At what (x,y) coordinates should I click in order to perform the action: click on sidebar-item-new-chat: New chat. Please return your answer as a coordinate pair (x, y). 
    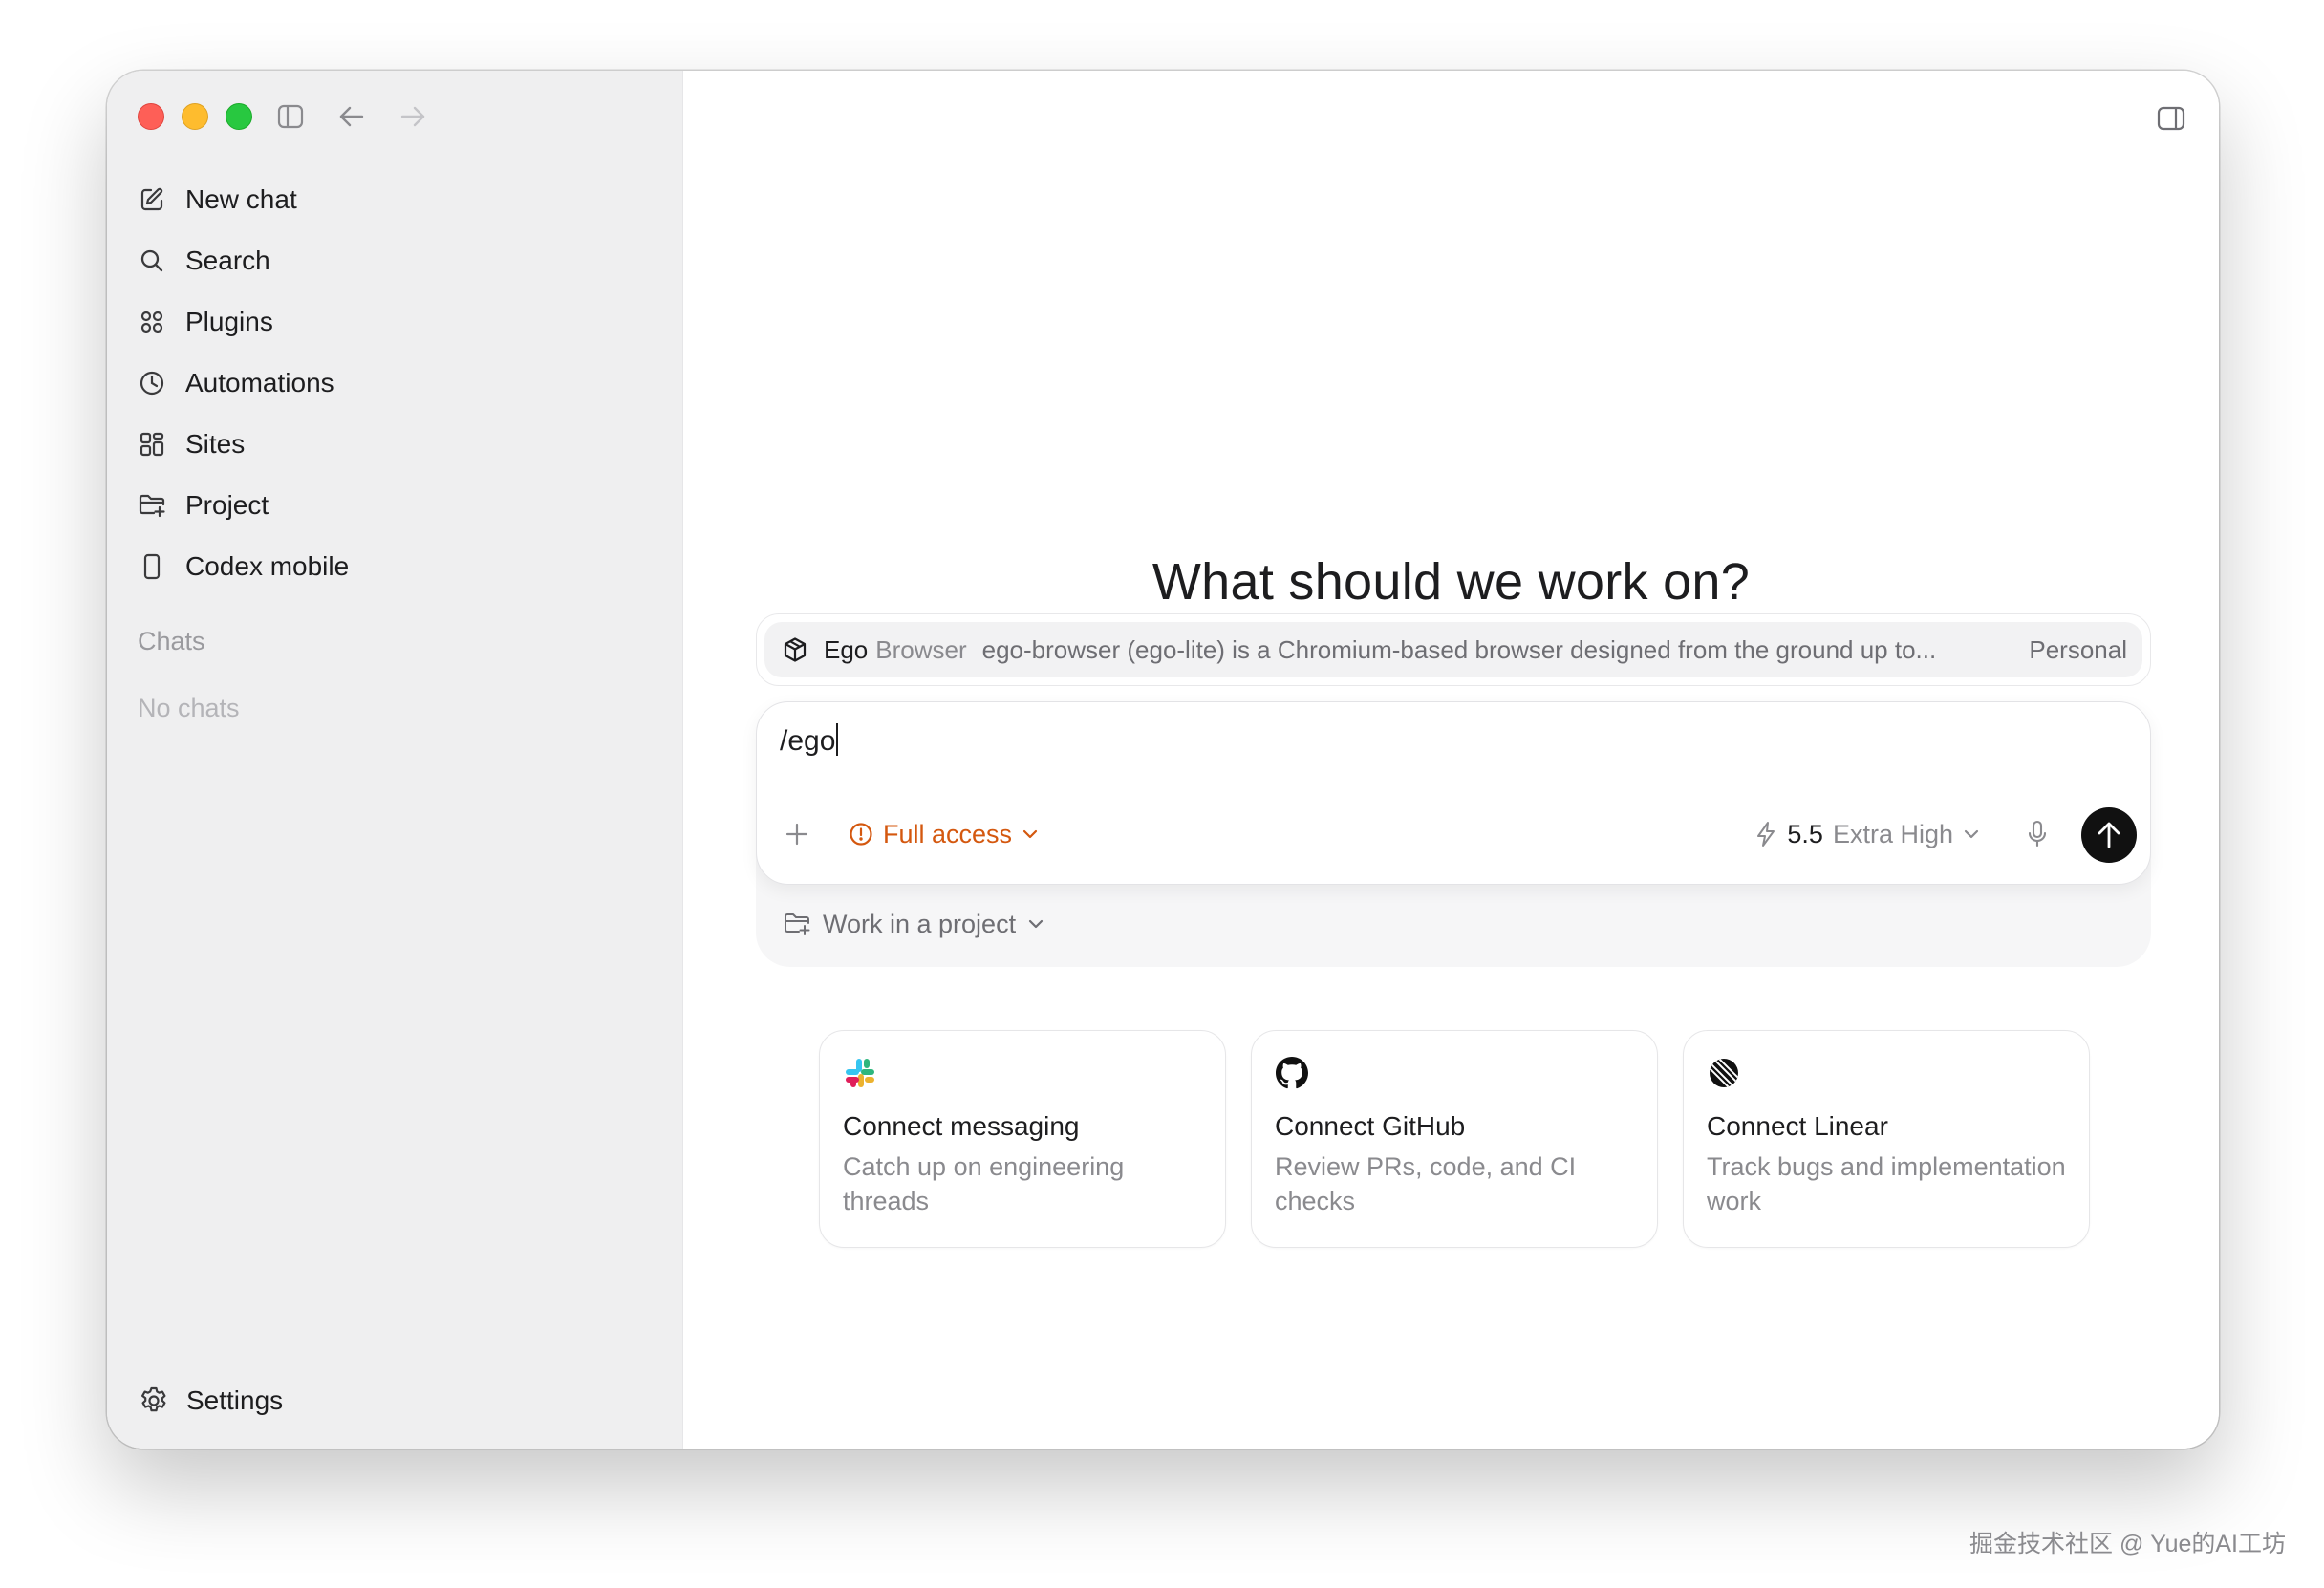
    Looking at the image, I should click on (399, 199).